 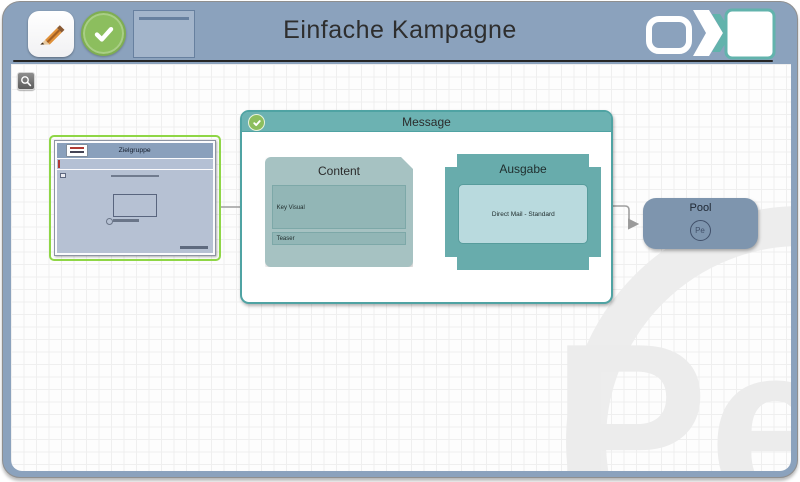 I want to click on content-field-key-visual: Key Visual, so click(x=339, y=207).